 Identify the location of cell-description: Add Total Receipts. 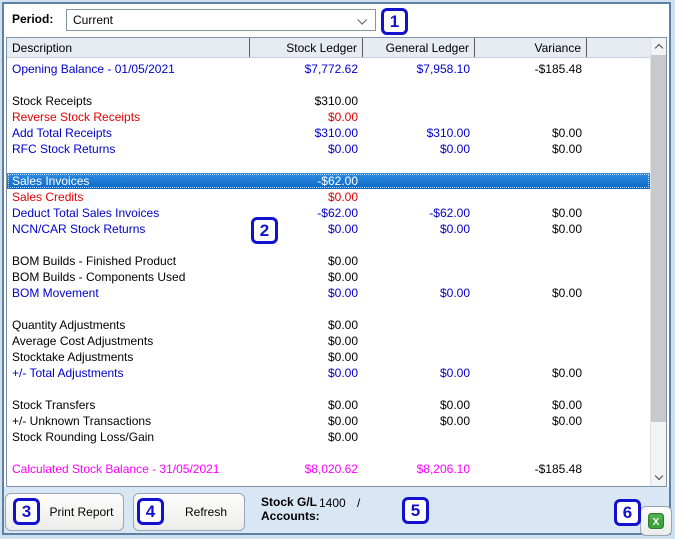
(62, 133).